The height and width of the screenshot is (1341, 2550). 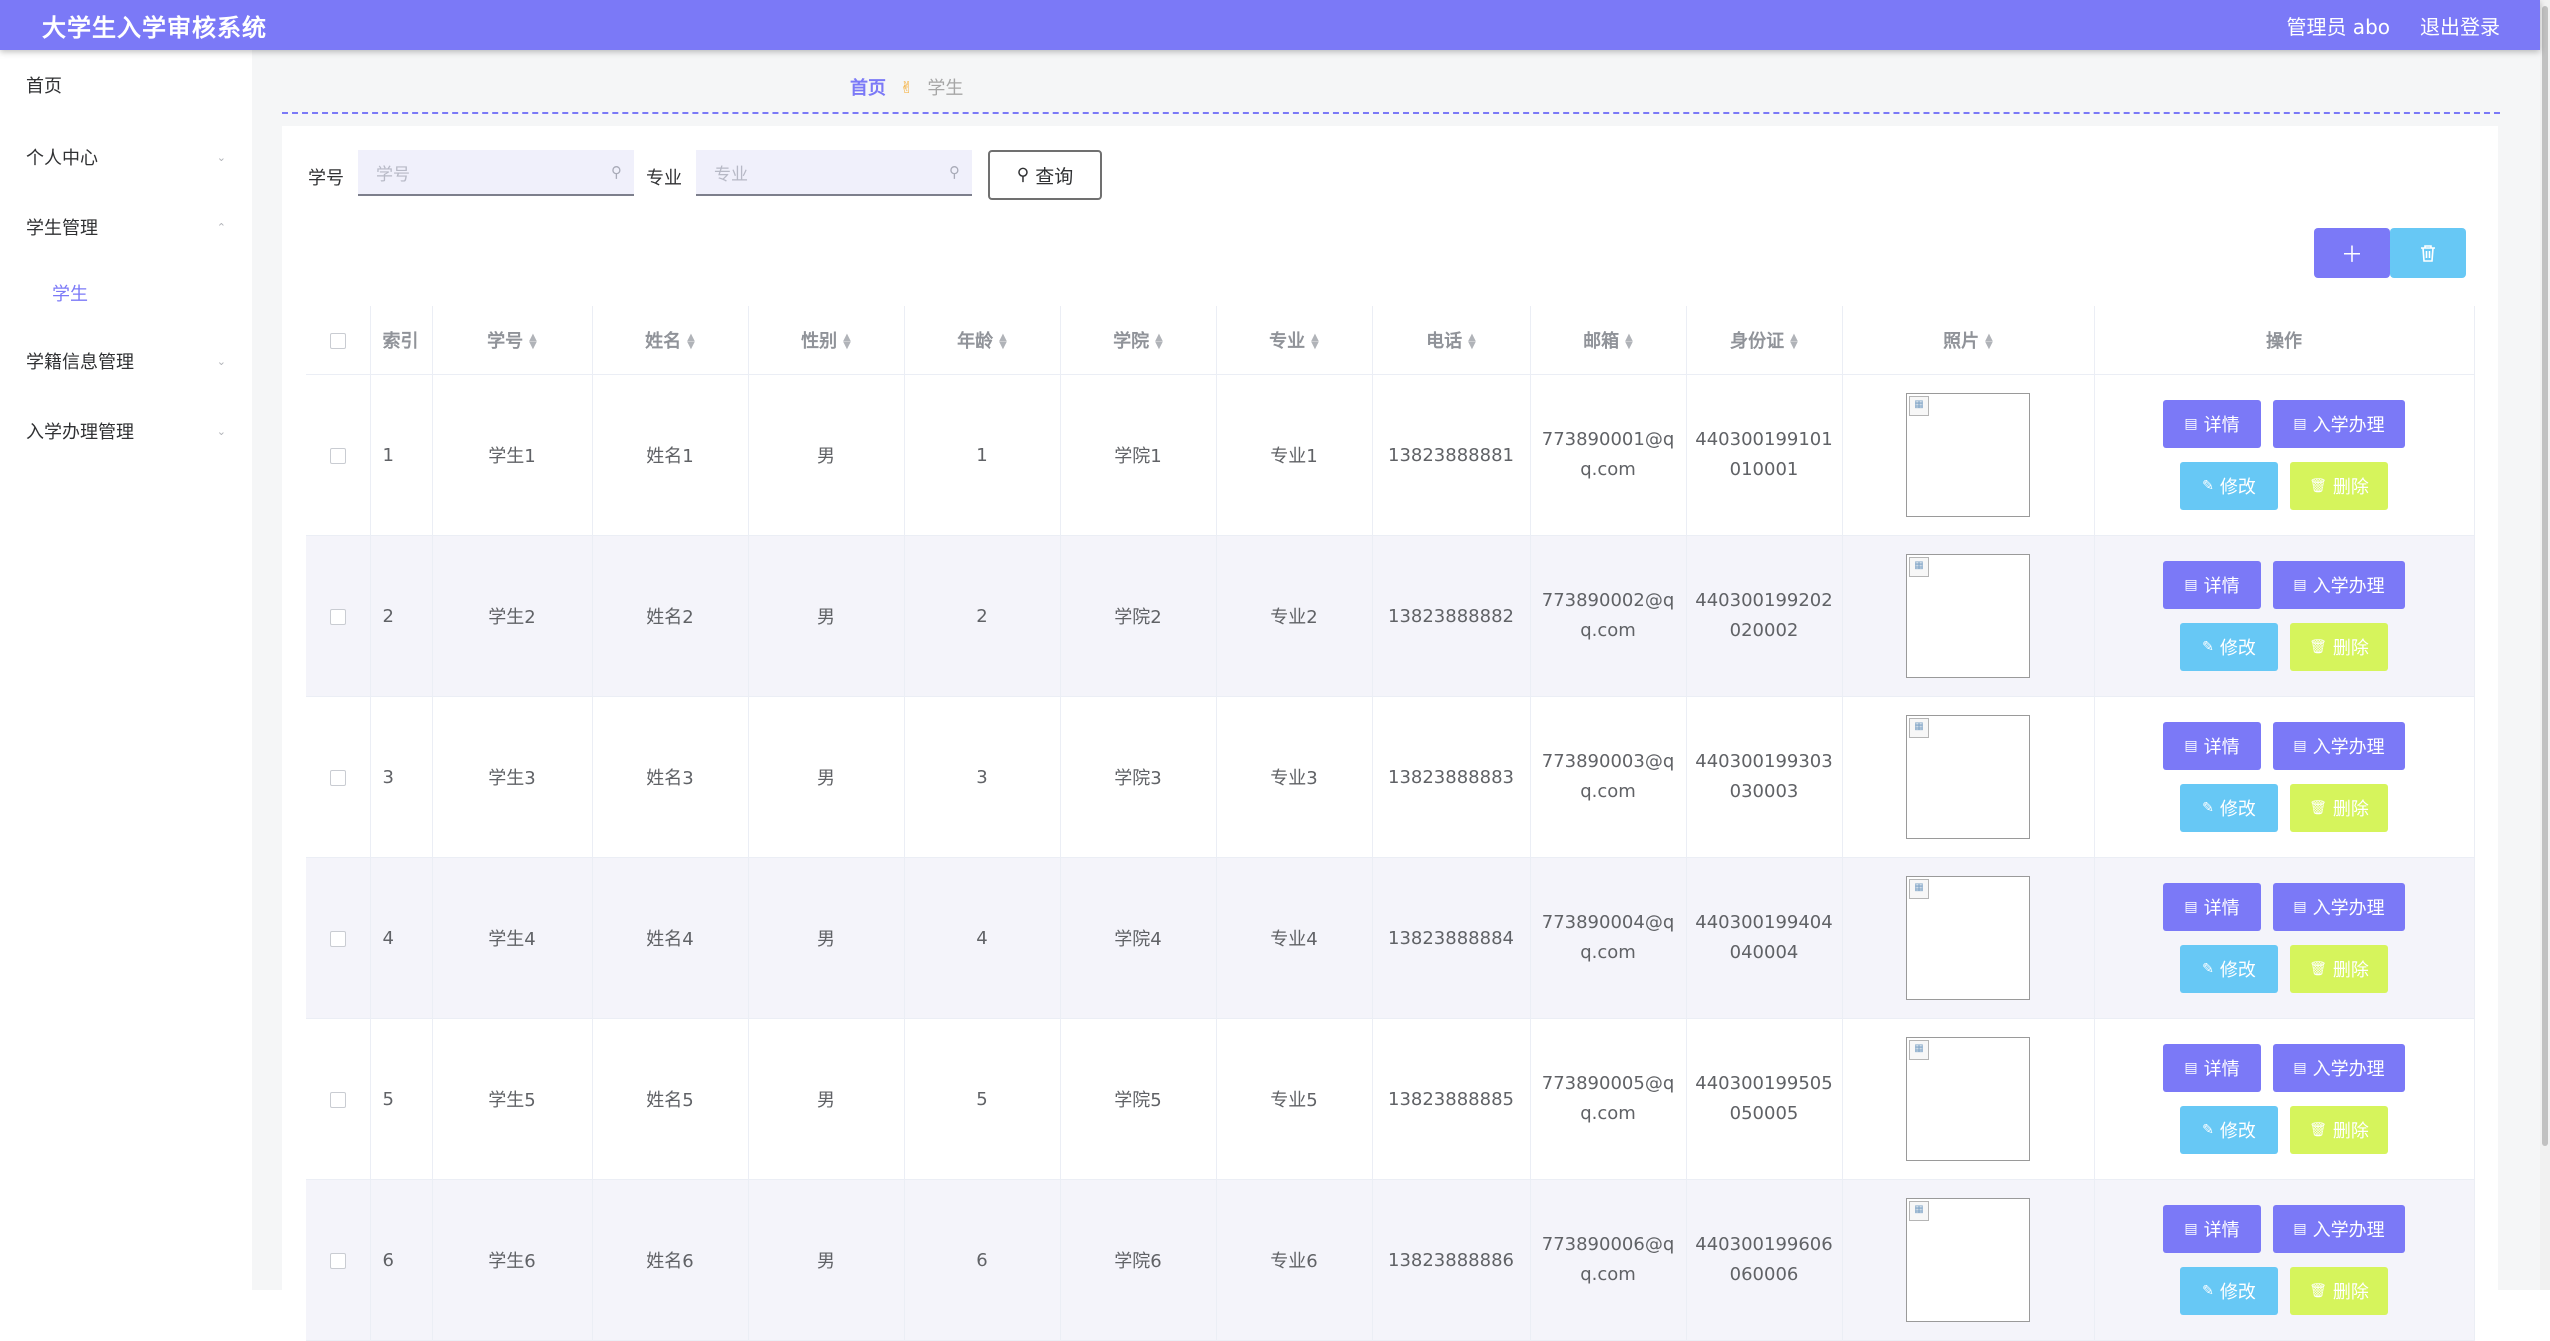 I want to click on column-header-major: 专业 ▲ ▼, so click(x=1294, y=340).